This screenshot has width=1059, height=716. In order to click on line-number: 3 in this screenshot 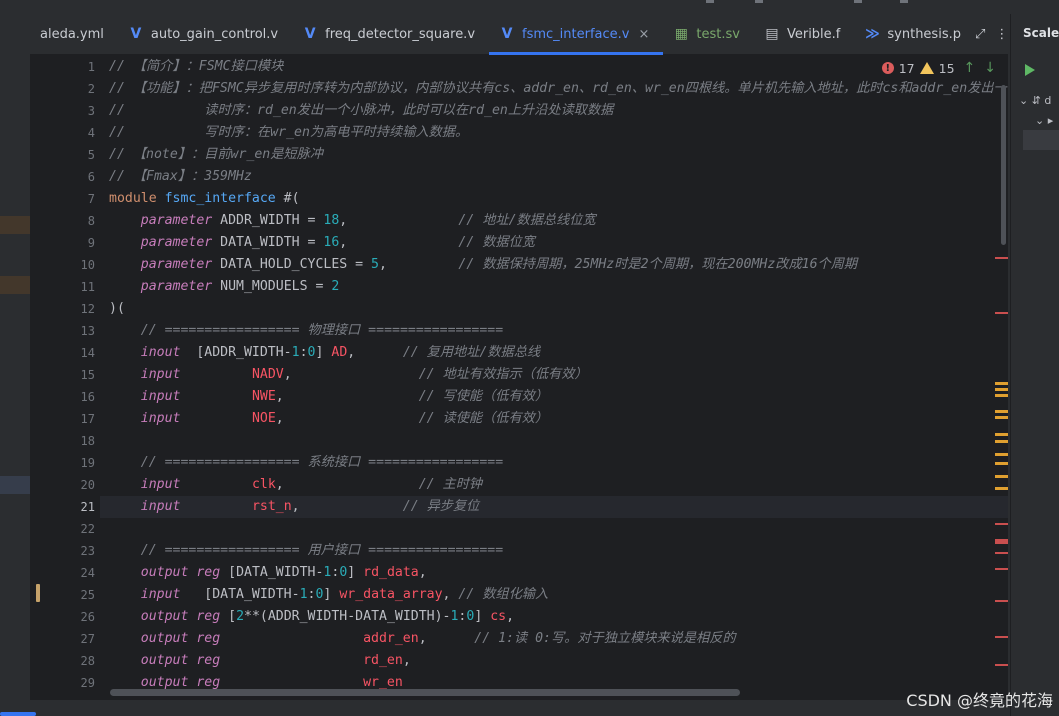, I will do `click(75, 111)`.